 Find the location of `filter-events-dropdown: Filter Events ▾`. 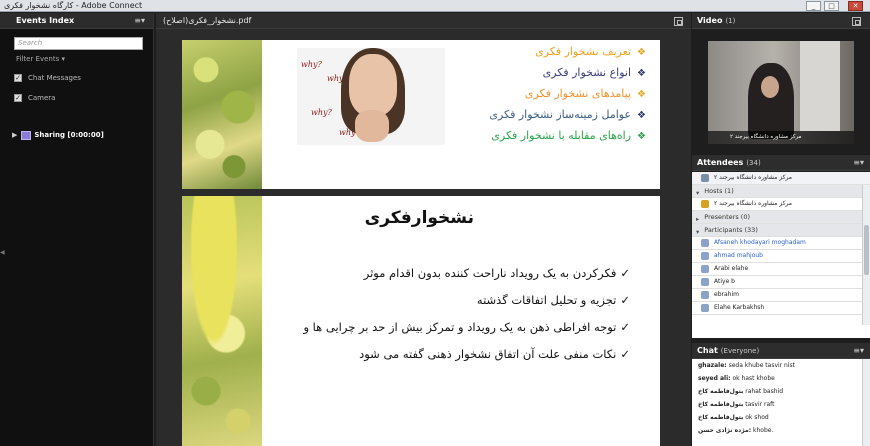

filter-events-dropdown: Filter Events ▾ is located at coordinates (40, 59).